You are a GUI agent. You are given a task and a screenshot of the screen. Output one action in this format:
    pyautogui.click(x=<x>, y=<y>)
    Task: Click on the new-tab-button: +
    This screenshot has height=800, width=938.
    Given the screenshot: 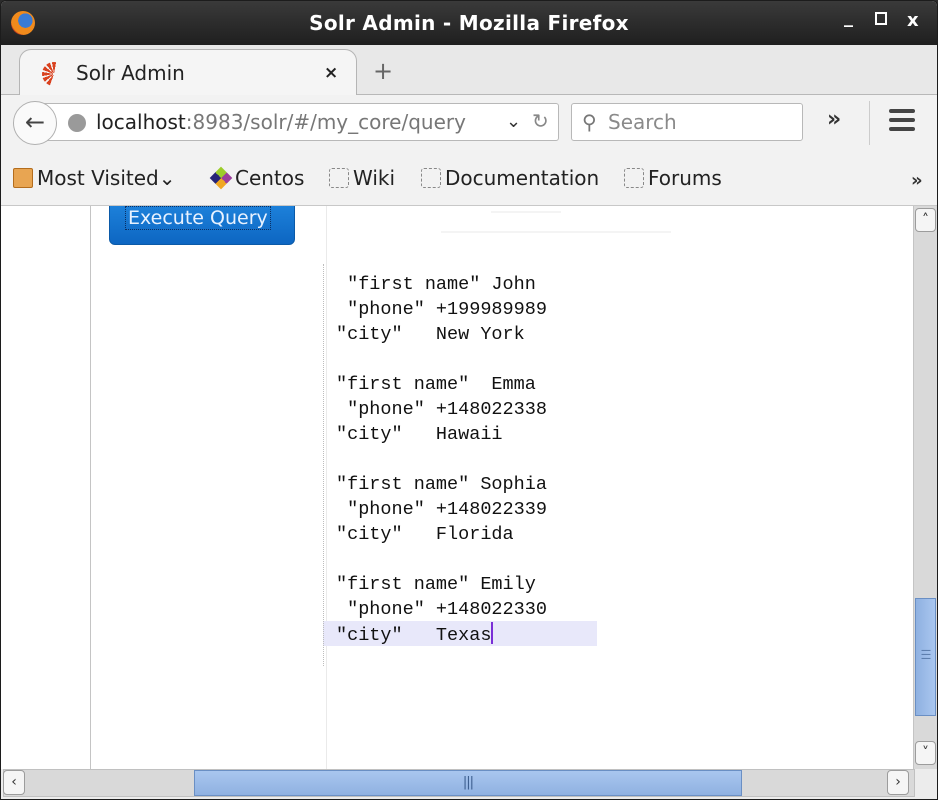 What is the action you would take?
    pyautogui.click(x=383, y=71)
    